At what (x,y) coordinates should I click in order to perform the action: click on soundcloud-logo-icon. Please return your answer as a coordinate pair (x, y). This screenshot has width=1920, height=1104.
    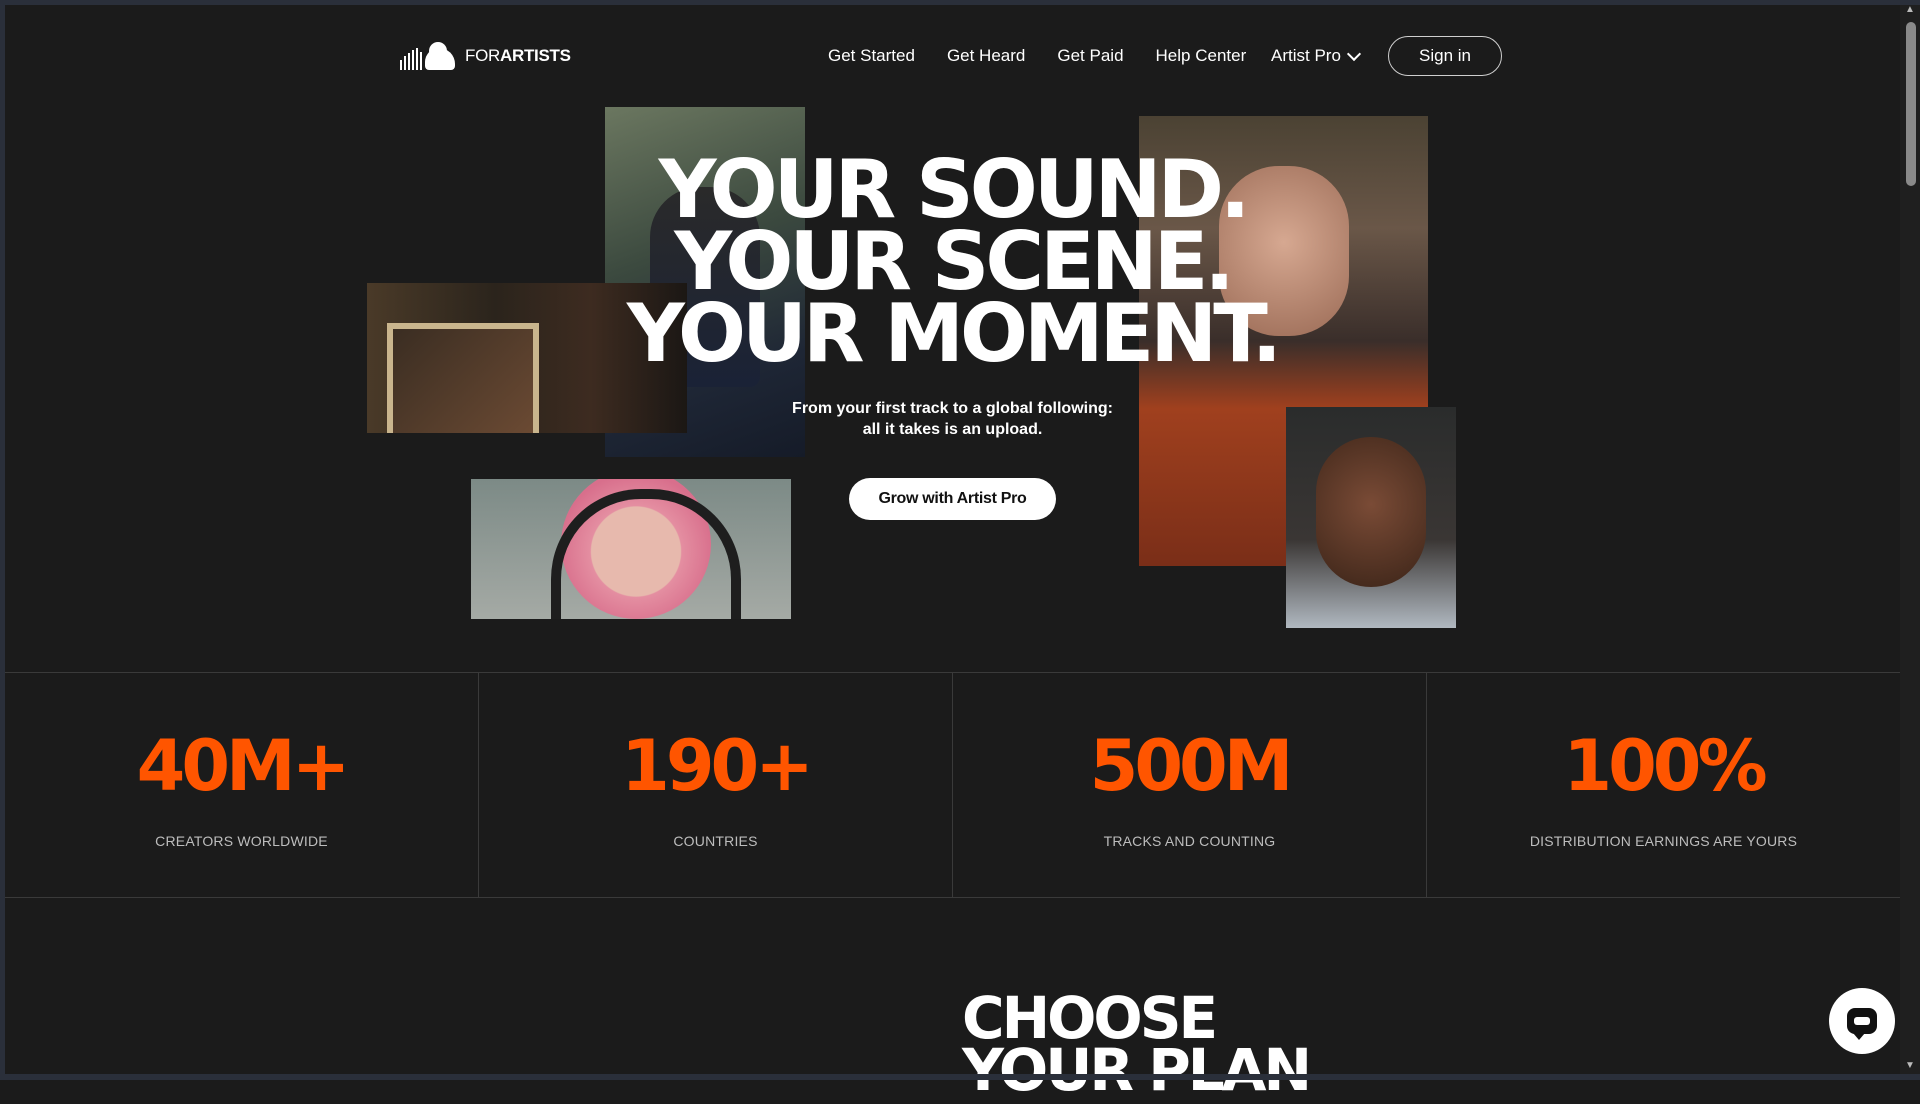
    Looking at the image, I should click on (427, 56).